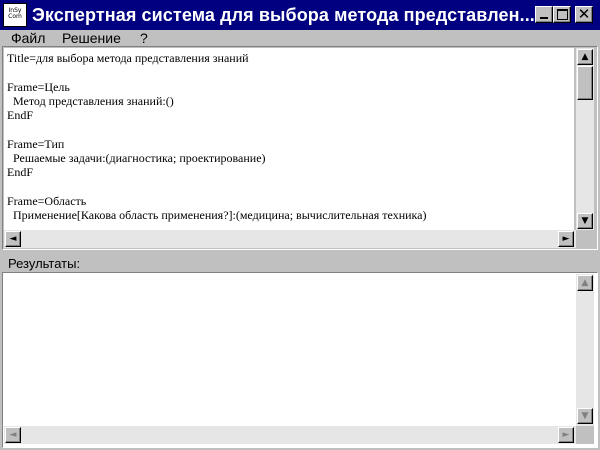 The height and width of the screenshot is (450, 600). Describe the element at coordinates (290, 239) in the screenshot. I see `editor-horizontal-scrollbar` at that location.